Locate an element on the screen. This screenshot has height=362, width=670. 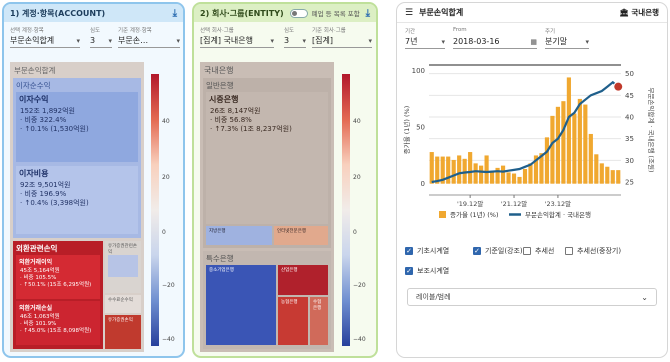
fx-gain-value: 45조 5,164억원 is located at coordinates (40, 271).